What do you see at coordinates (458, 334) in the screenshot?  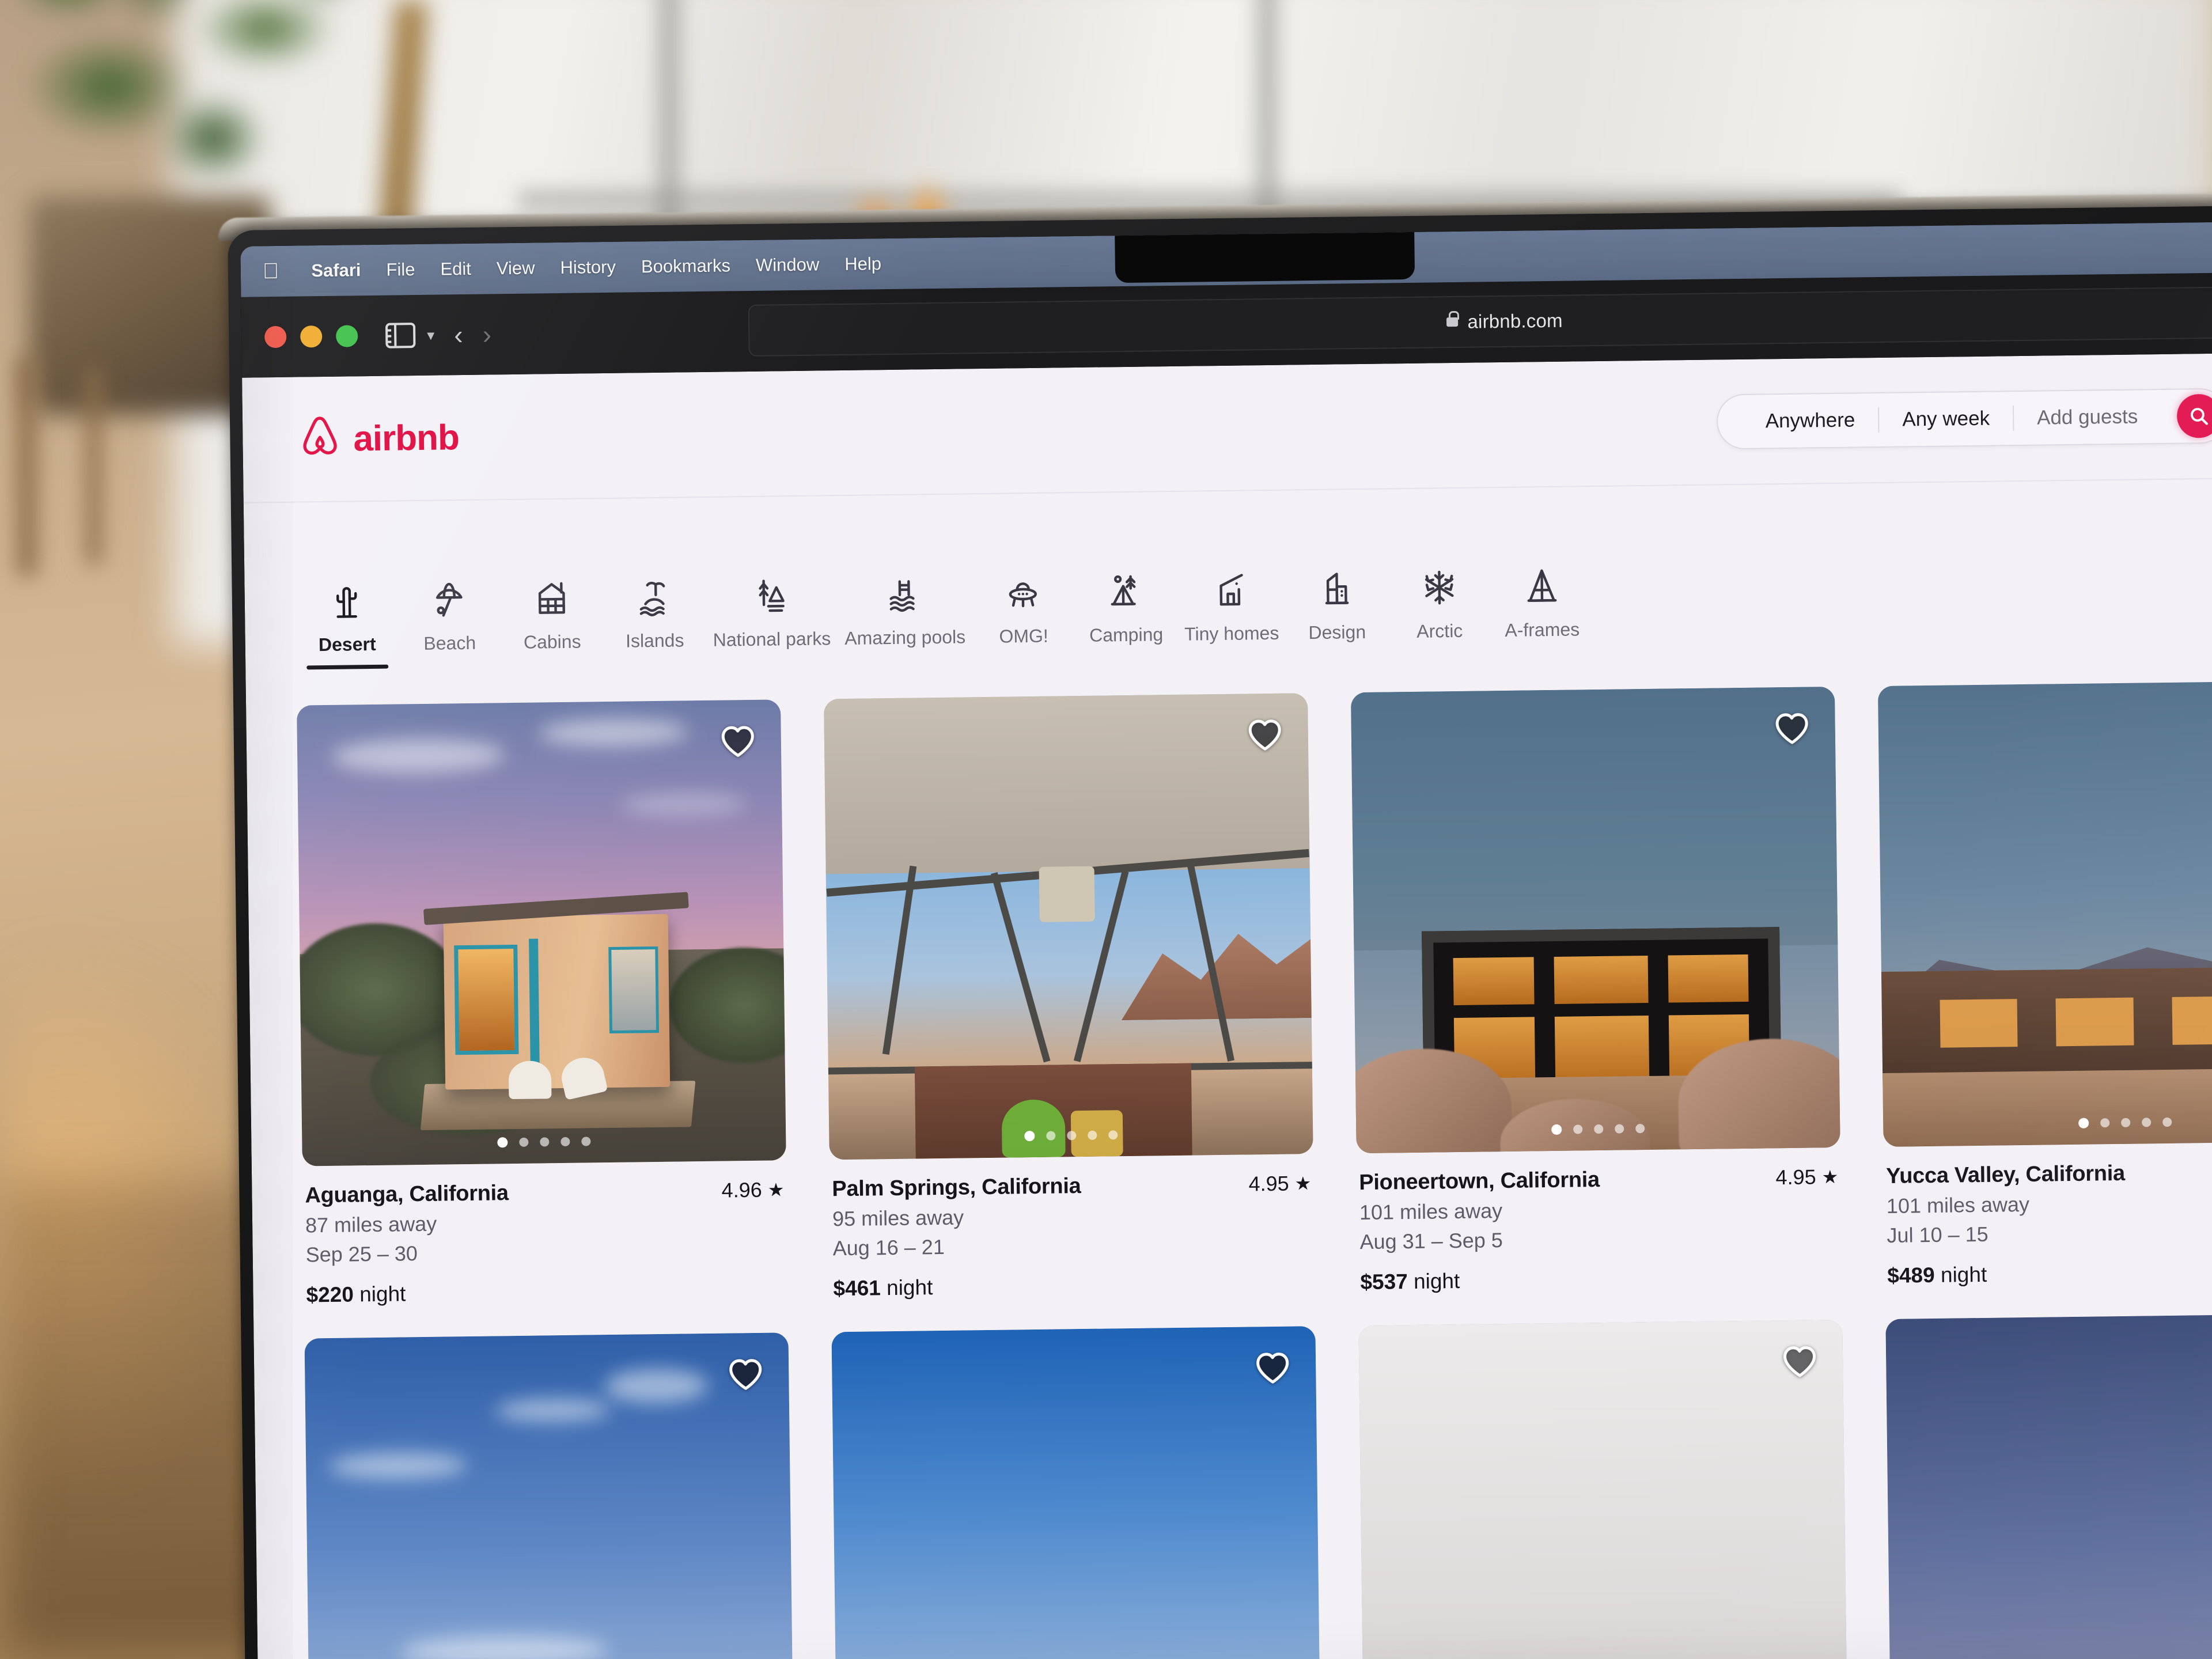 I see `back-arrow-icon: ‹` at bounding box center [458, 334].